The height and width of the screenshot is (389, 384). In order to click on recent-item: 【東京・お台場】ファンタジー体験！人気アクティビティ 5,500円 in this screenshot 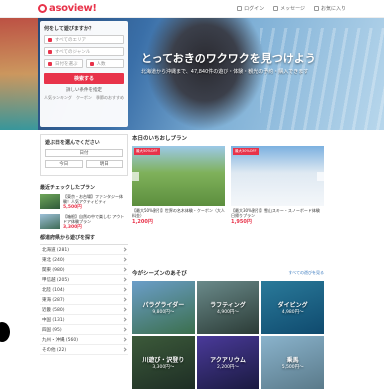, I will do `click(84, 202)`.